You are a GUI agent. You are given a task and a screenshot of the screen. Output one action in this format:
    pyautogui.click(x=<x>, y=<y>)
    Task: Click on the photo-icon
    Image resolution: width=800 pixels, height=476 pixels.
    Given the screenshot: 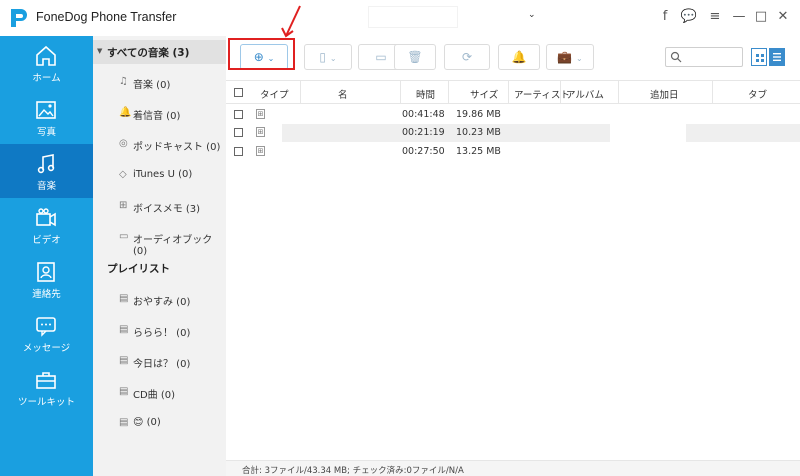 What is the action you would take?
    pyautogui.click(x=46, y=110)
    